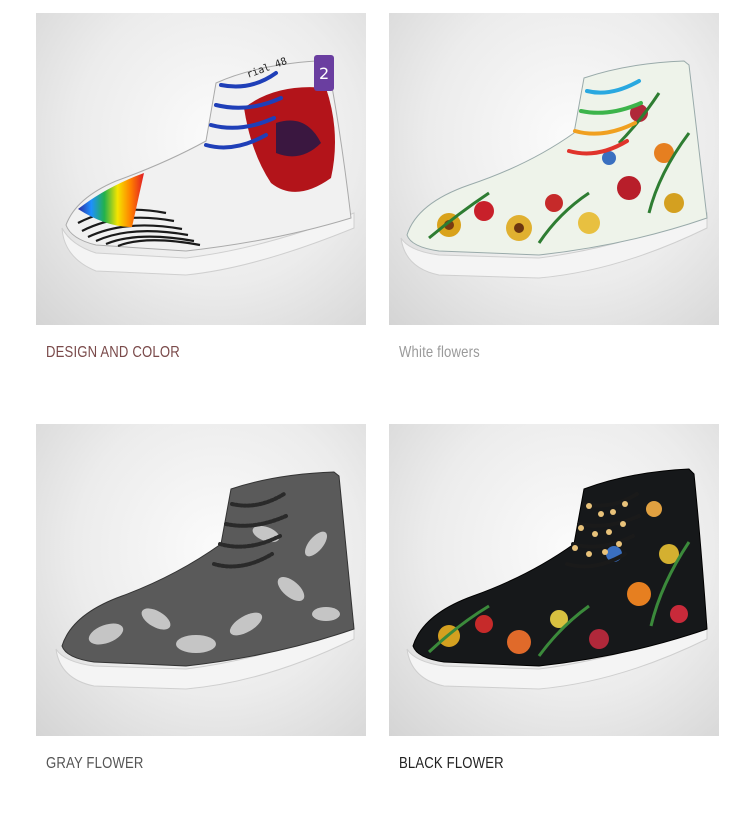  Describe the element at coordinates (208, 165) in the screenshot. I see `sneaker-image: 2 rial 48` at that location.